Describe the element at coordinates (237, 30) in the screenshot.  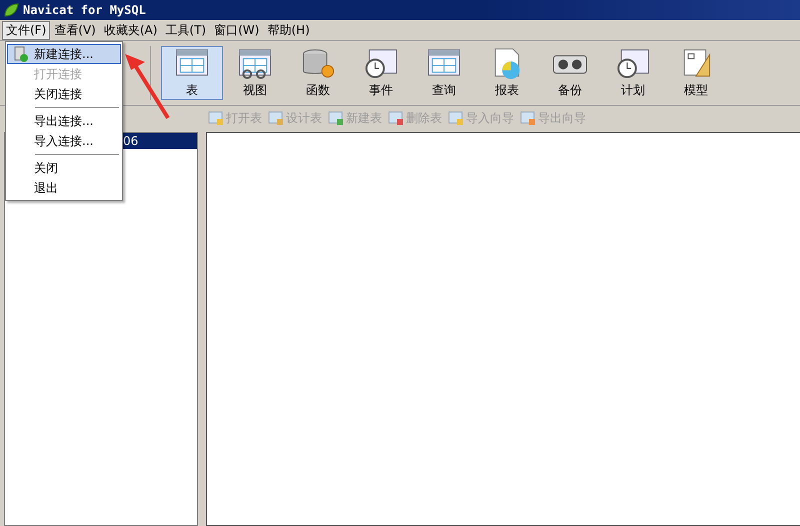
I see `menu-item: 窗口(W)` at that location.